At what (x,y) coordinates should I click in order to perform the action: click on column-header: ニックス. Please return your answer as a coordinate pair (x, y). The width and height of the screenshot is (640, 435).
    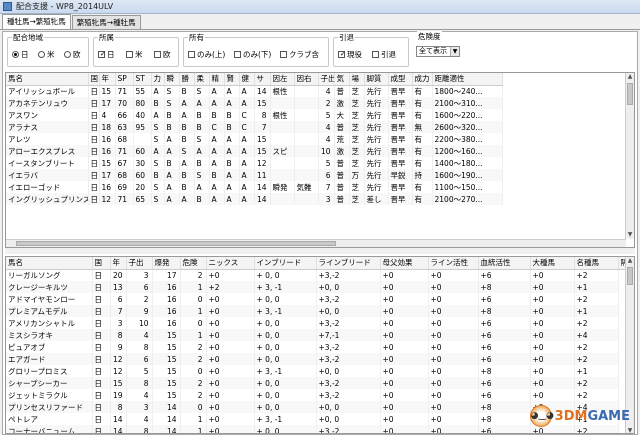
    Looking at the image, I should click on (230, 263).